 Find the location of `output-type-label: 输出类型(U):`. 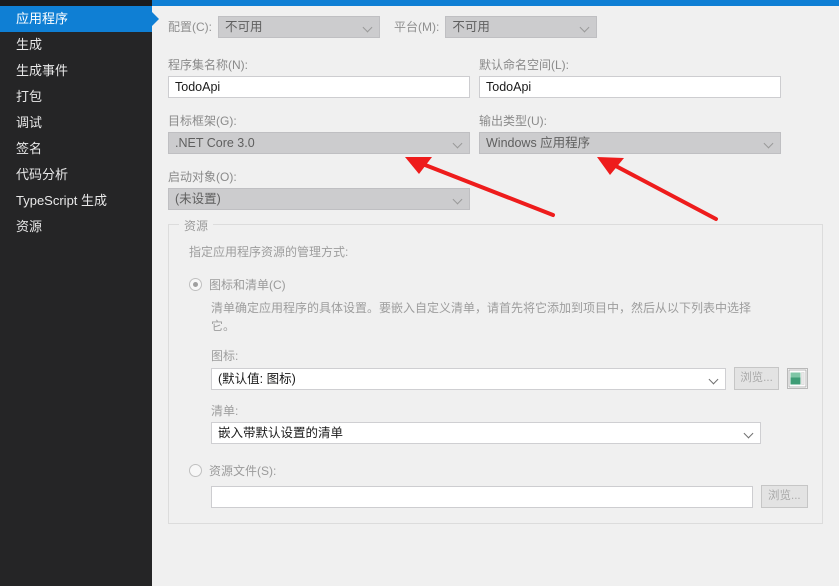

output-type-label: 输出类型(U): is located at coordinates (513, 121).